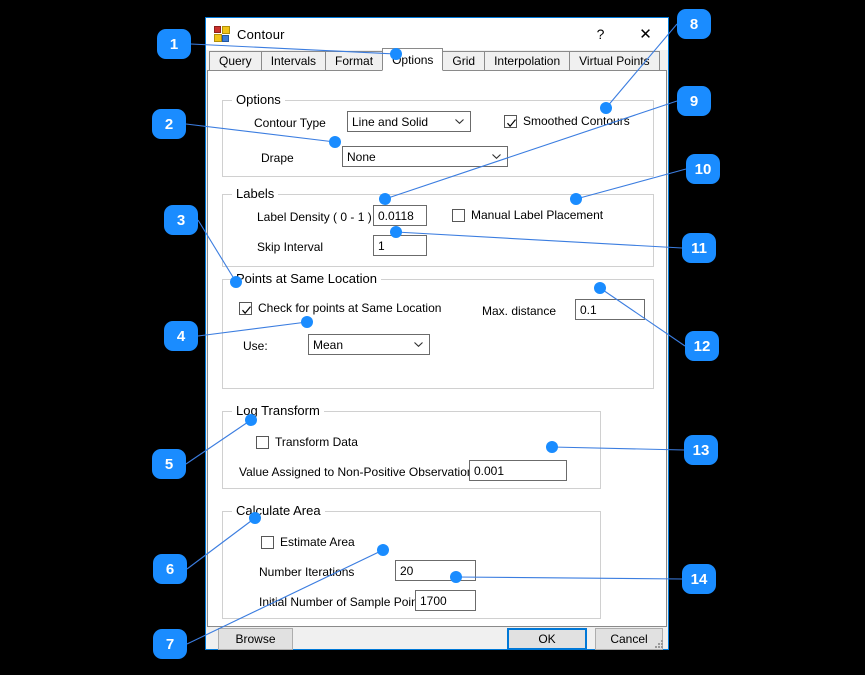 The height and width of the screenshot is (675, 865). Describe the element at coordinates (435, 570) in the screenshot. I see `number-iterations-input: 20` at that location.